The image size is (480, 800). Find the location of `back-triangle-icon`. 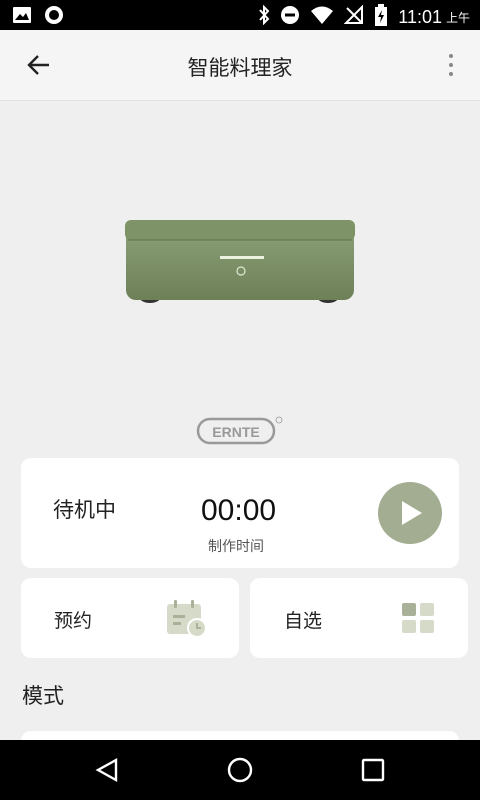

back-triangle-icon is located at coordinates (106, 770).